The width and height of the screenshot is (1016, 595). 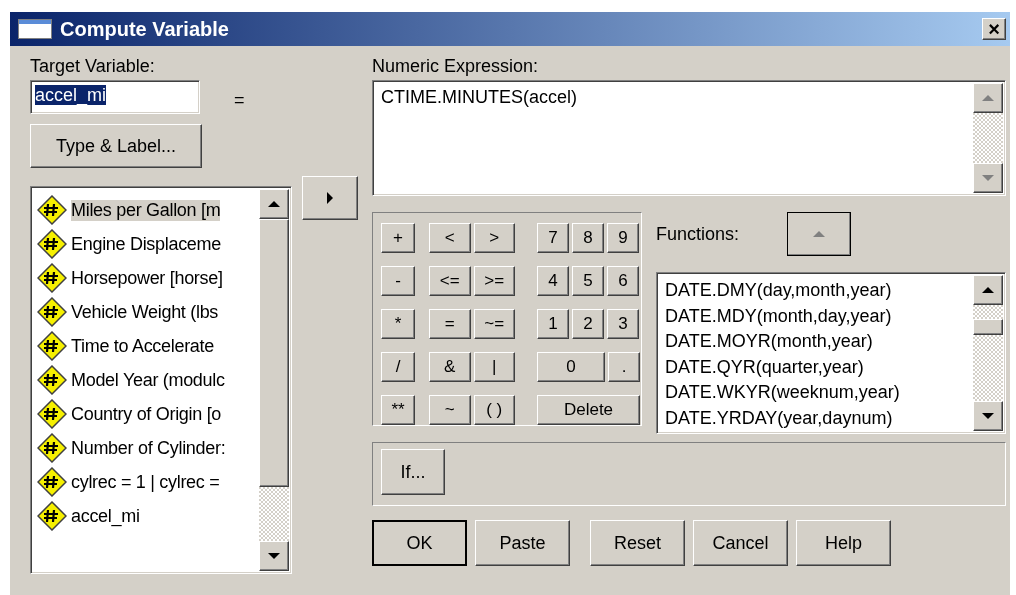 What do you see at coordinates (740, 543) in the screenshot?
I see `dialog-button: Cancel` at bounding box center [740, 543].